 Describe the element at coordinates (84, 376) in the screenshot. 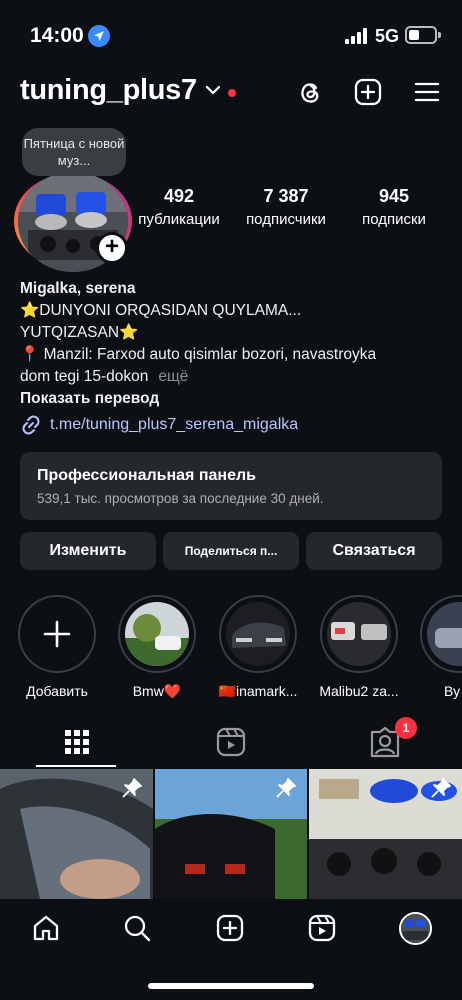

I see `bio-line: dom tegi 15-dokon` at that location.